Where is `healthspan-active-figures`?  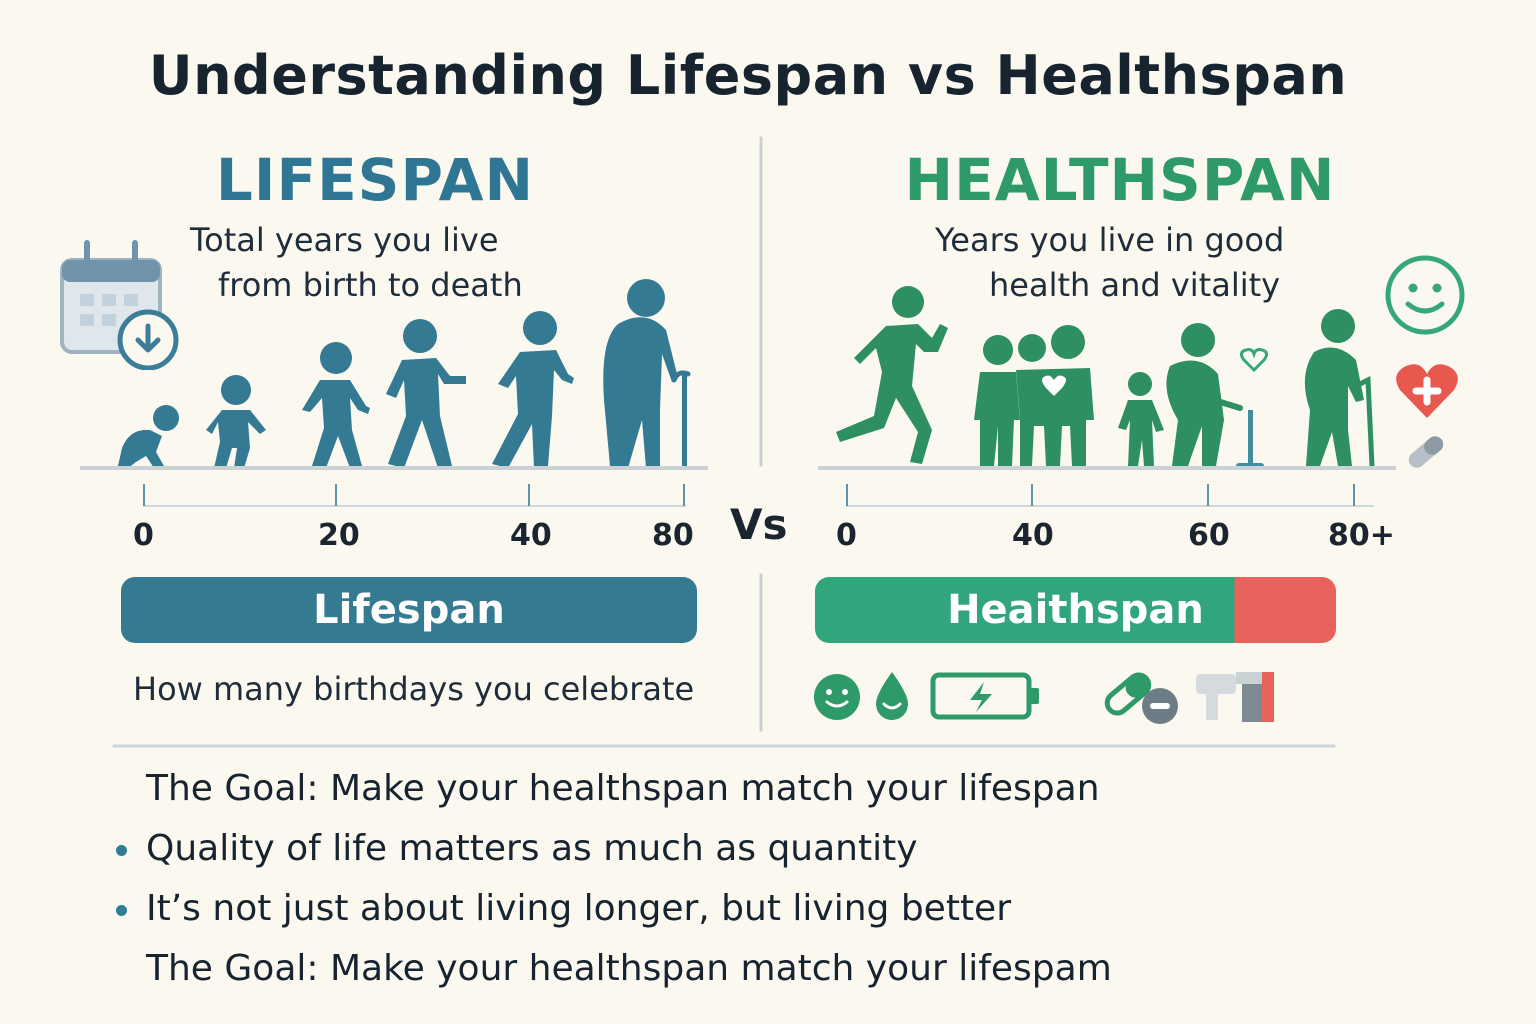
healthspan-active-figures is located at coordinates (1105, 377).